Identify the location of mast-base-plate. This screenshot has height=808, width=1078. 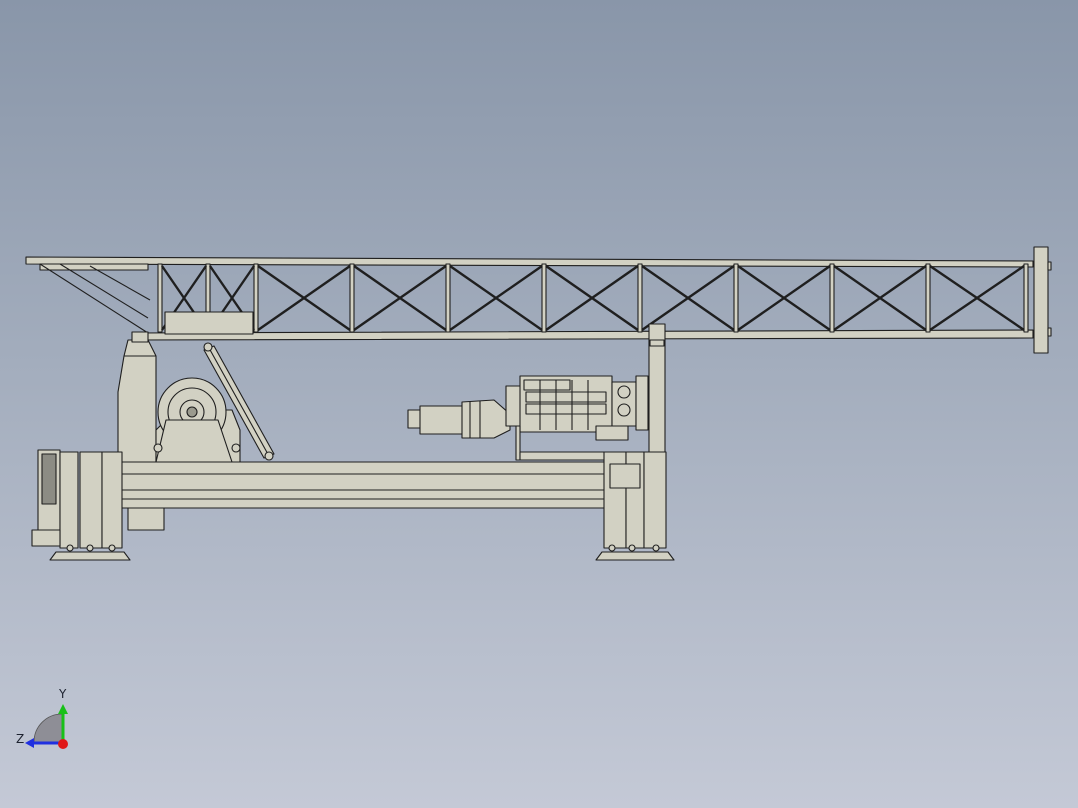
(209, 323).